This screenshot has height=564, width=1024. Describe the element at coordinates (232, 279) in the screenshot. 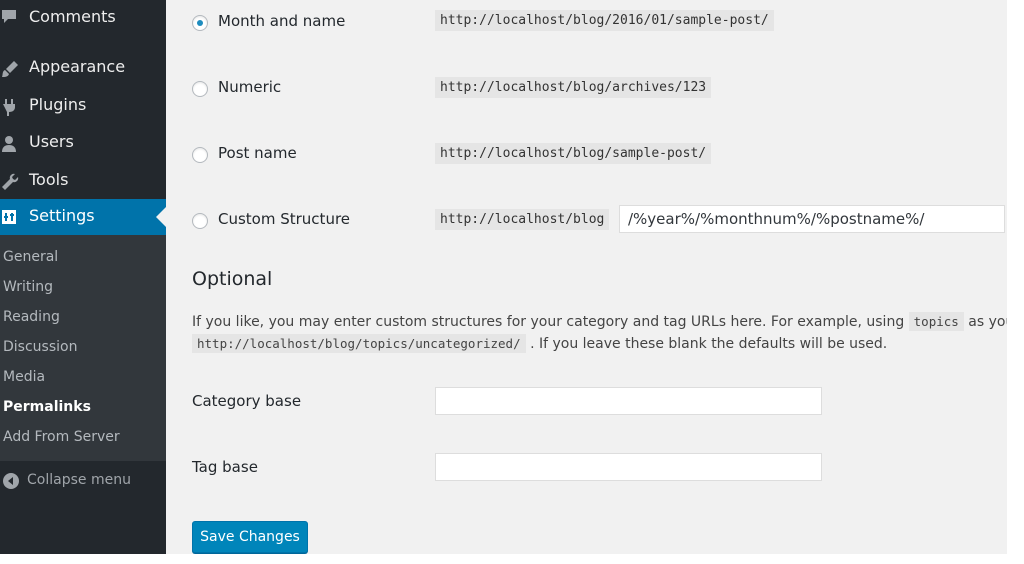

I see `optional-heading: Optional` at that location.